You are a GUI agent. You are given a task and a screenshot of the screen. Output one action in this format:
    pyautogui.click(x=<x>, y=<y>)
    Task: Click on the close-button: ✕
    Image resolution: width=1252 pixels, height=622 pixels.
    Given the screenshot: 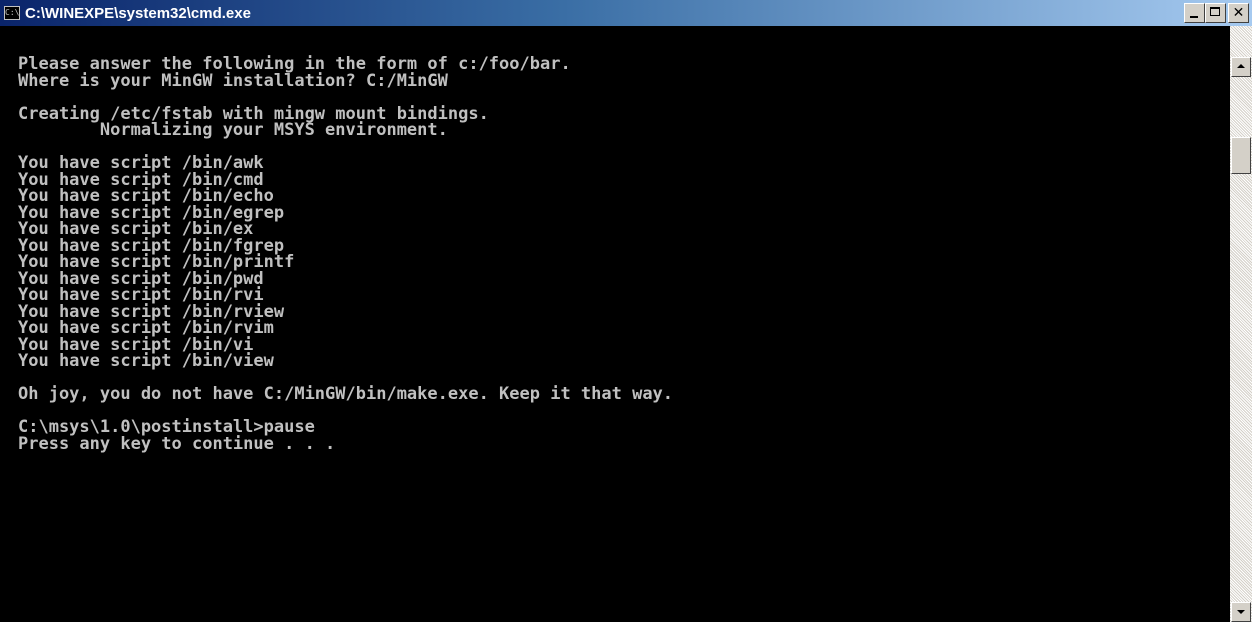 What is the action you would take?
    pyautogui.click(x=1238, y=13)
    